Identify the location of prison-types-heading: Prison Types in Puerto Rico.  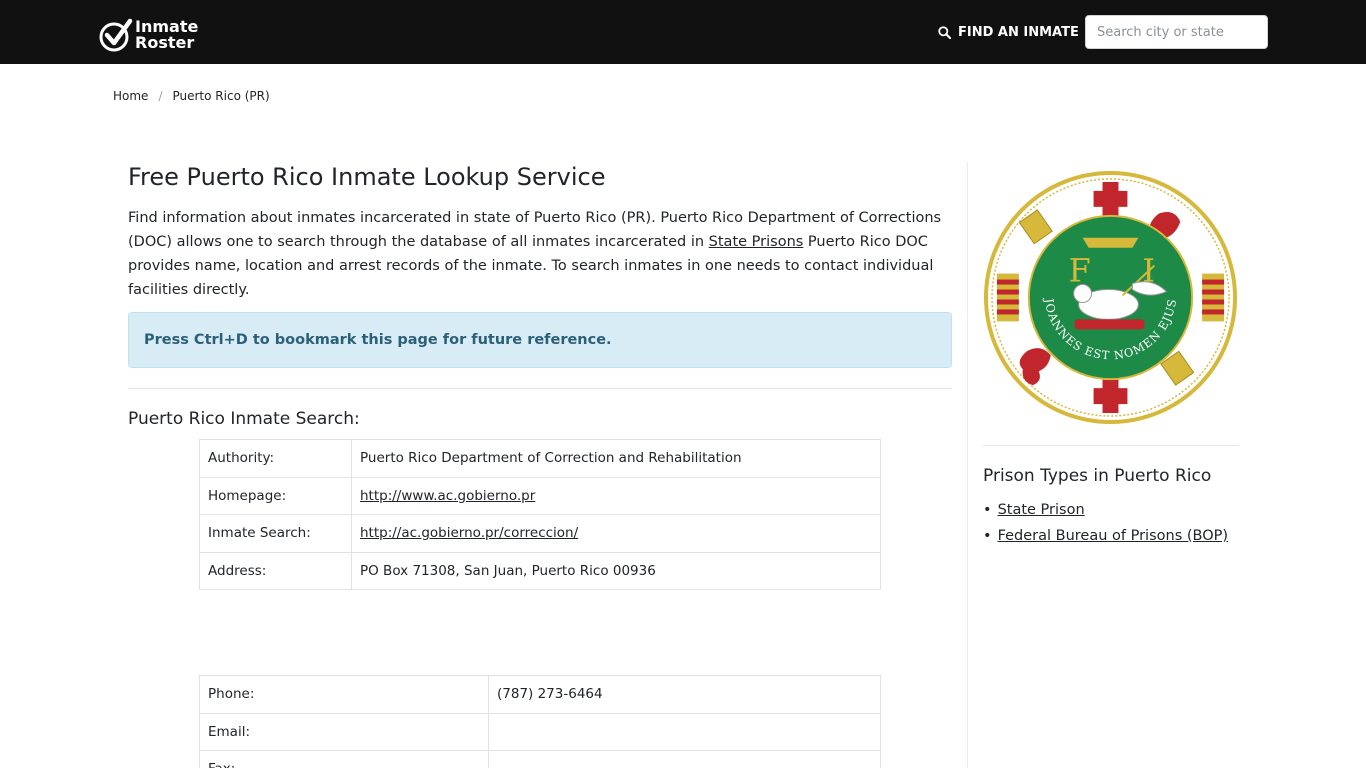
(1097, 476).